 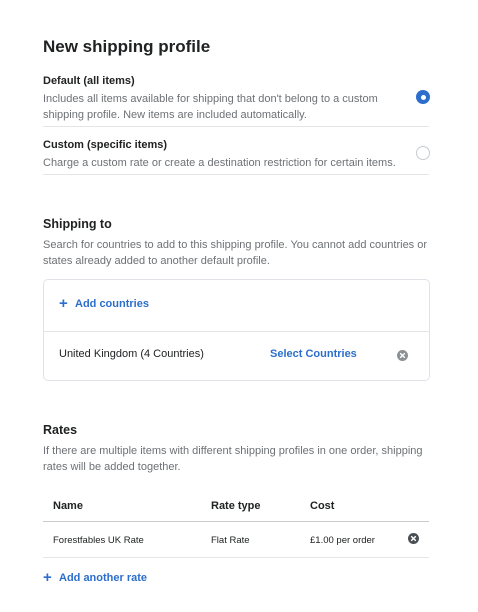 I want to click on select-countries-link: Select Countries, so click(x=313, y=354).